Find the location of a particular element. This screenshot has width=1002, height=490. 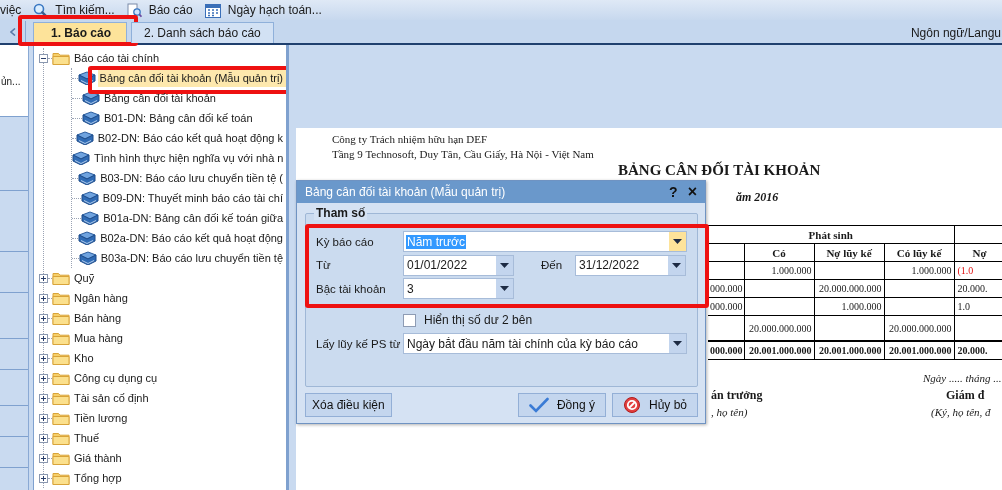

dialog-title: Bảng cân đối tài khoản (Mẫu quản trị) is located at coordinates (406, 192).